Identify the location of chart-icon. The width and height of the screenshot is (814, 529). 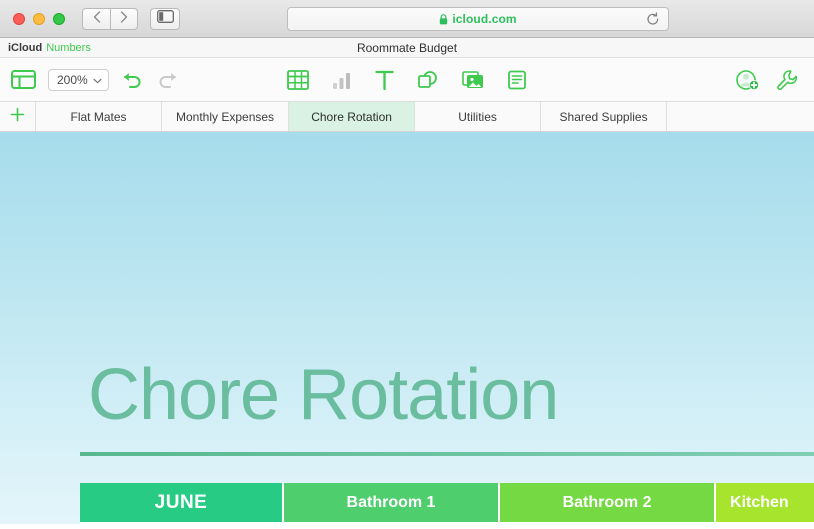
(341, 80).